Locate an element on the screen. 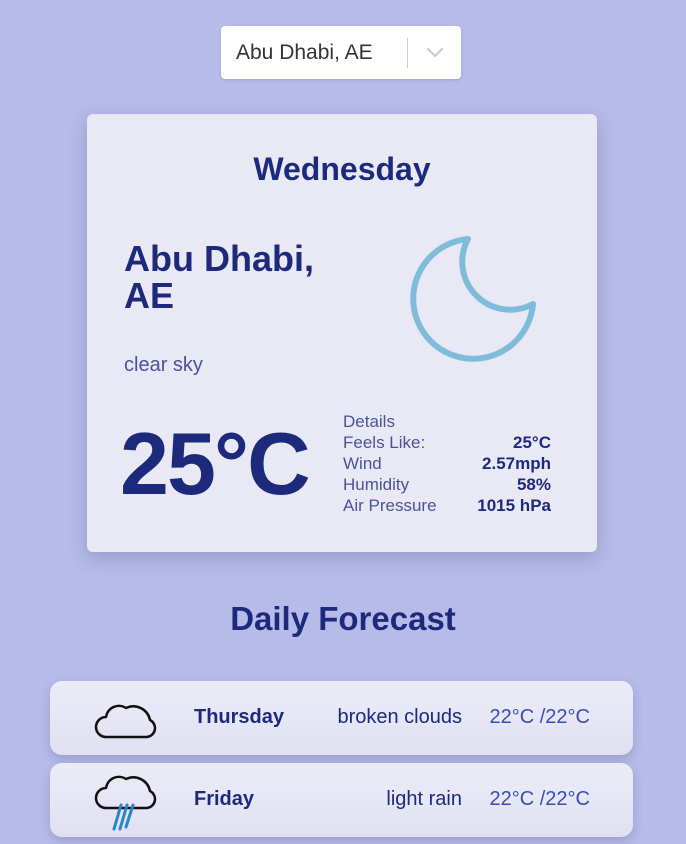  details-row-wind: Wind 2.57mph is located at coordinates (447, 463).